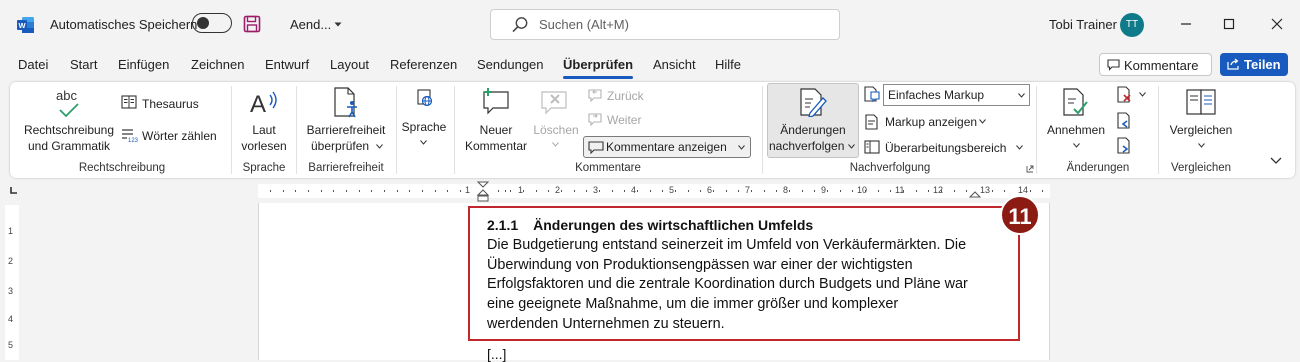 The image size is (1300, 362). What do you see at coordinates (83, 64) in the screenshot?
I see `tab-start: Start` at bounding box center [83, 64].